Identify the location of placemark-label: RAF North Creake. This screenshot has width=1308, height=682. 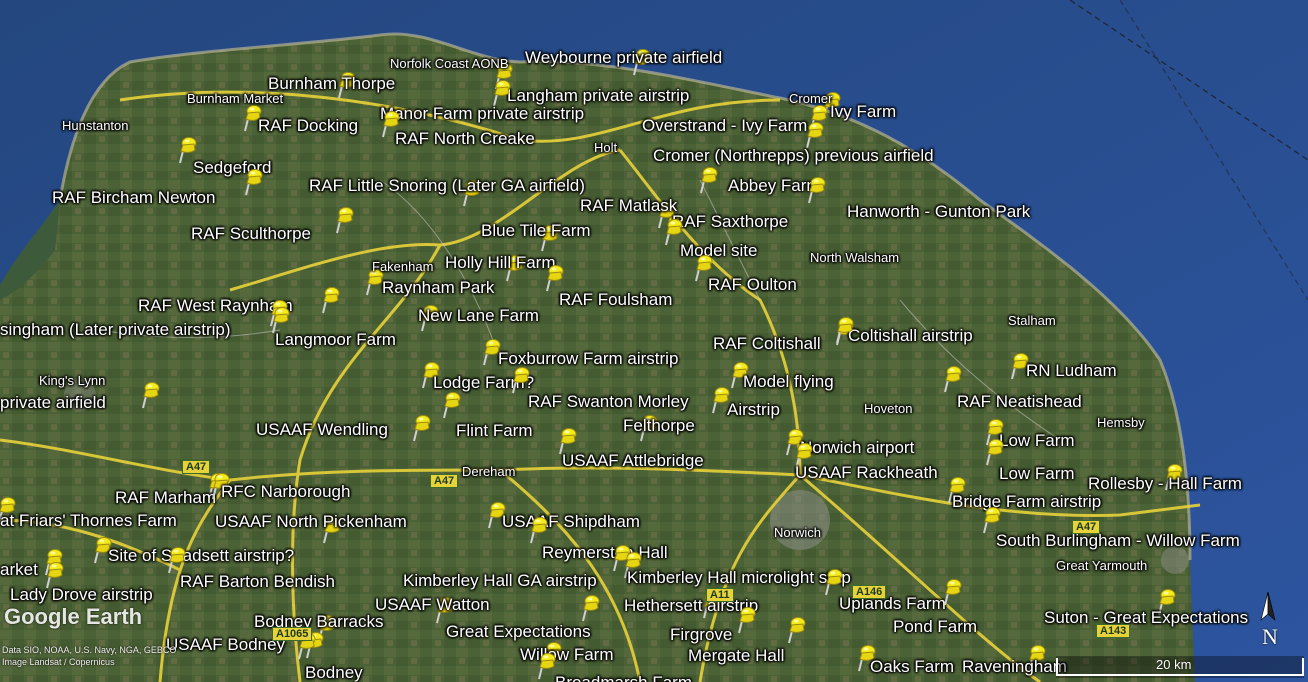
(465, 139).